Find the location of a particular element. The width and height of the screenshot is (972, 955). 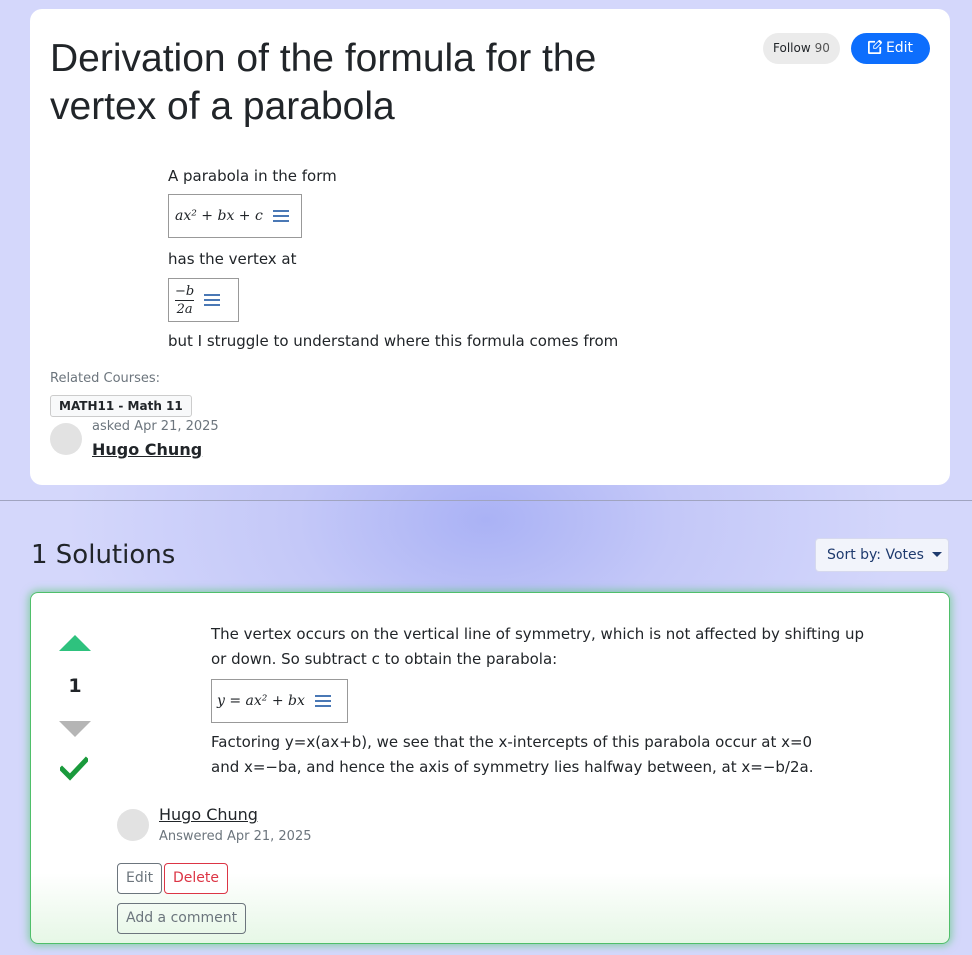

math-text: y = ax² + bx is located at coordinates (261, 701).